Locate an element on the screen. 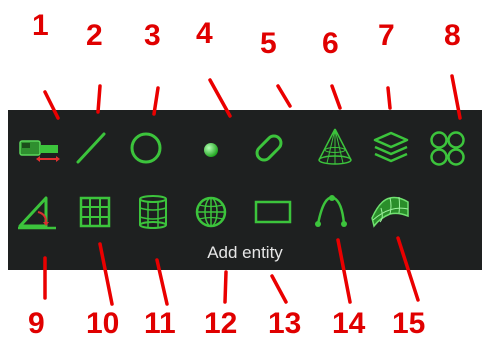 Image resolution: width=490 pixels, height=338 pixels. callout-number-3: 3 is located at coordinates (152, 35).